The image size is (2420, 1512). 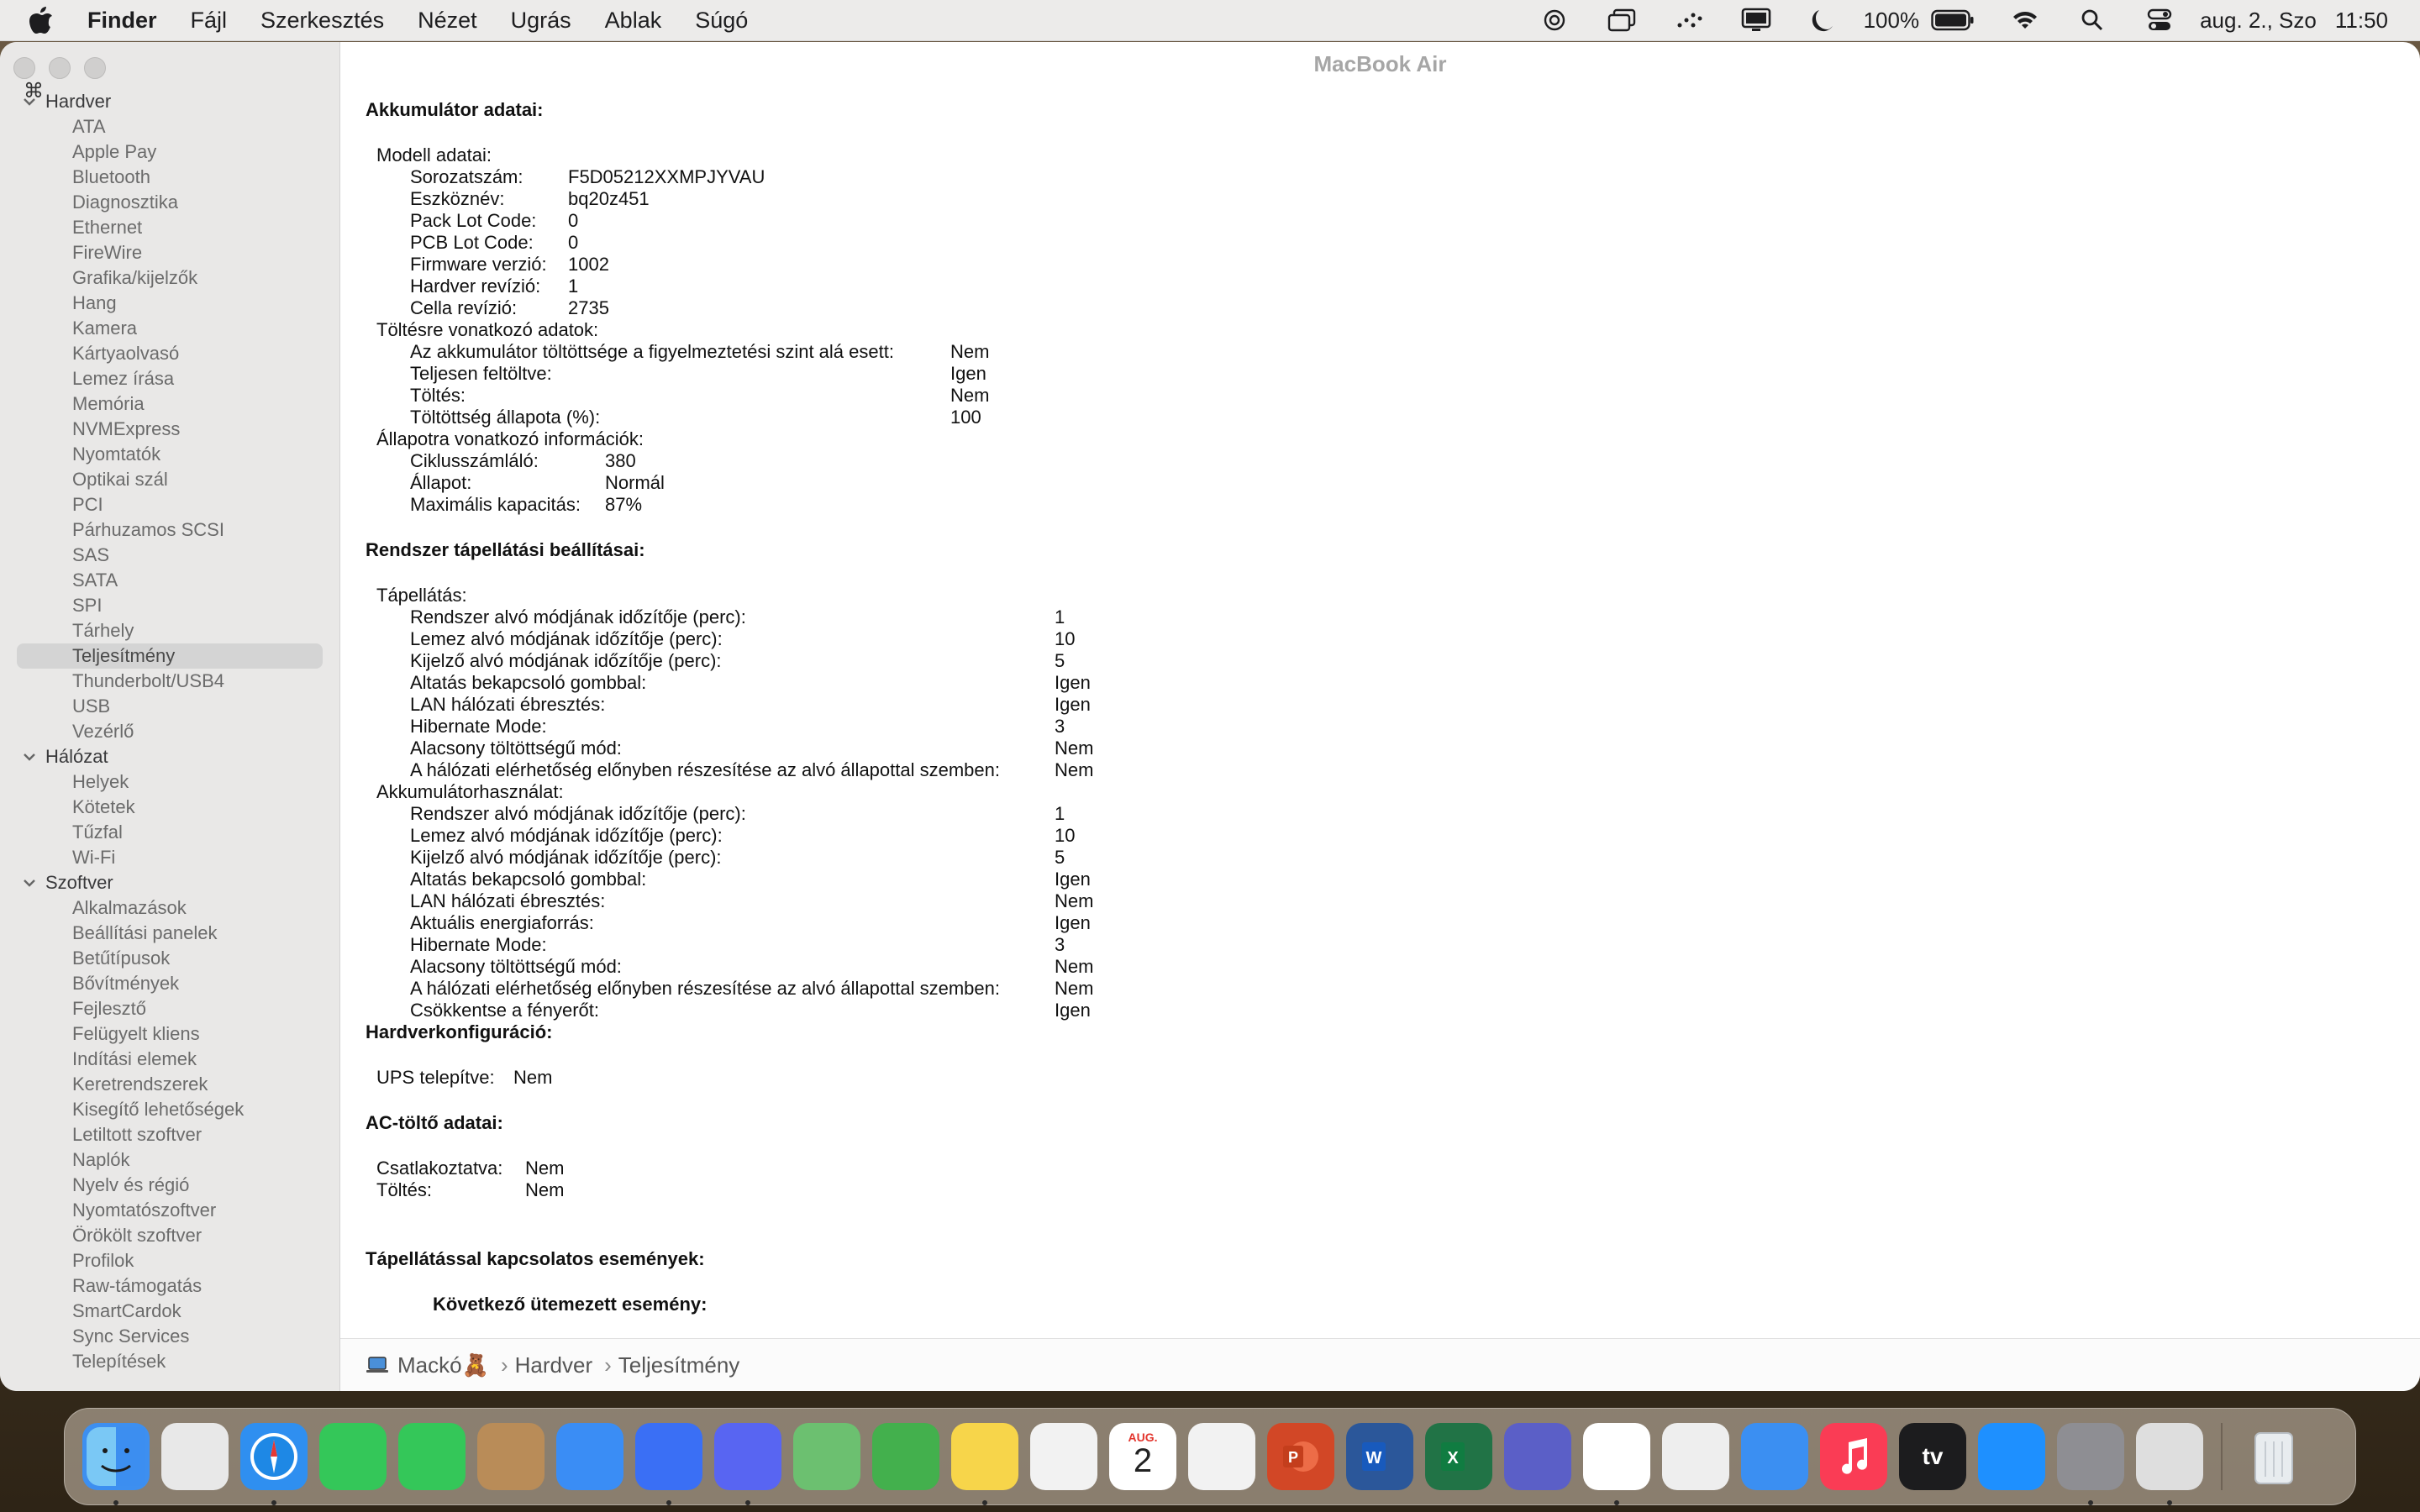 What do you see at coordinates (169, 1008) in the screenshot?
I see `sidebar-item-fejleszto: Fejlesztő` at bounding box center [169, 1008].